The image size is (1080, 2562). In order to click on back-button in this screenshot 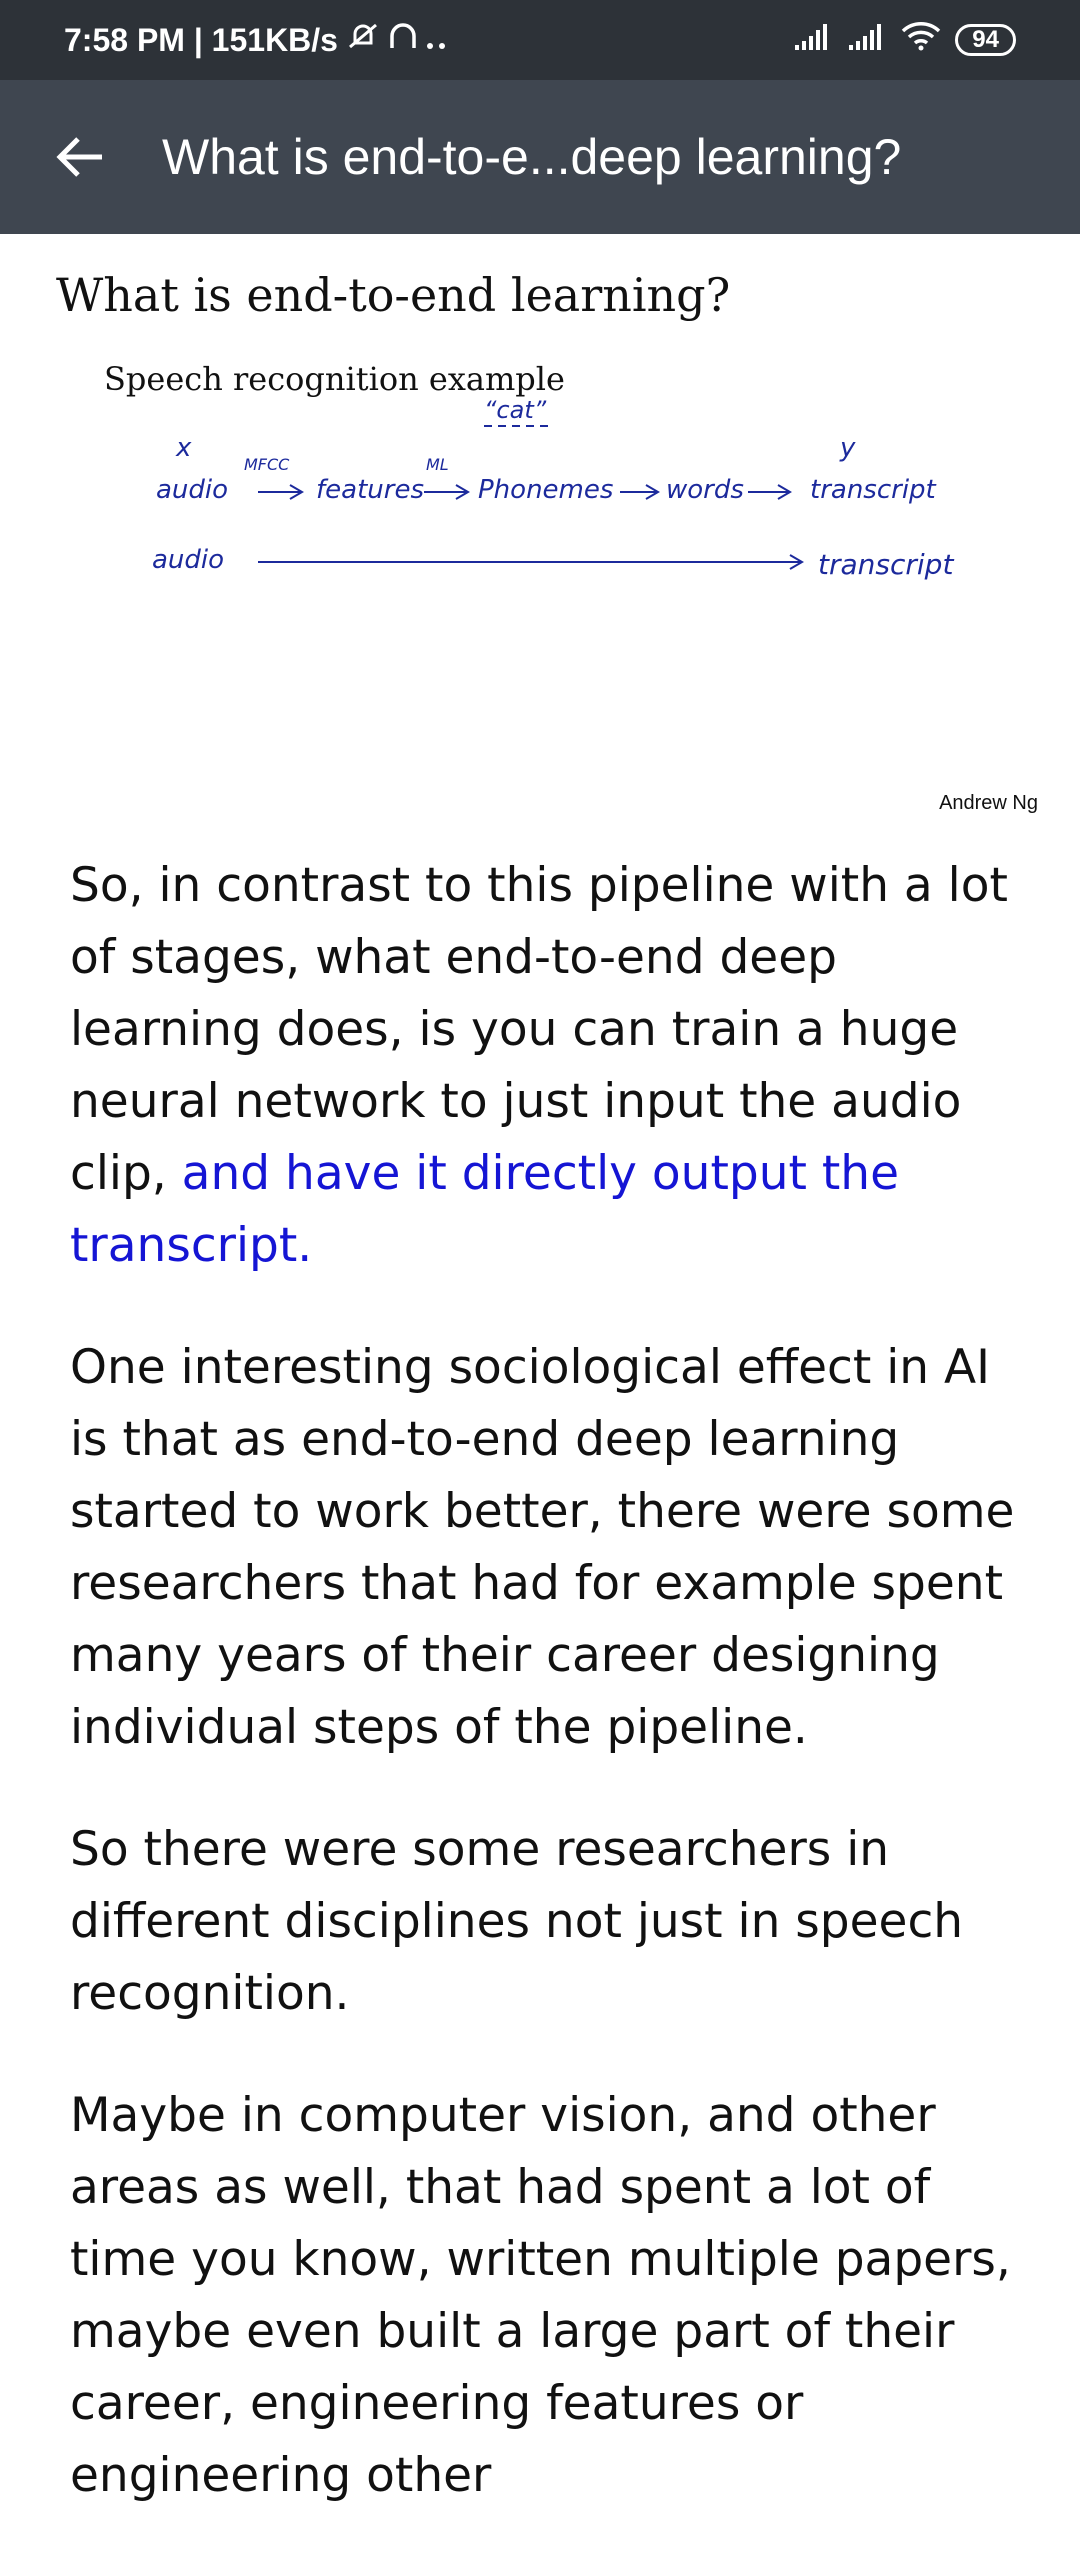, I will do `click(80, 157)`.